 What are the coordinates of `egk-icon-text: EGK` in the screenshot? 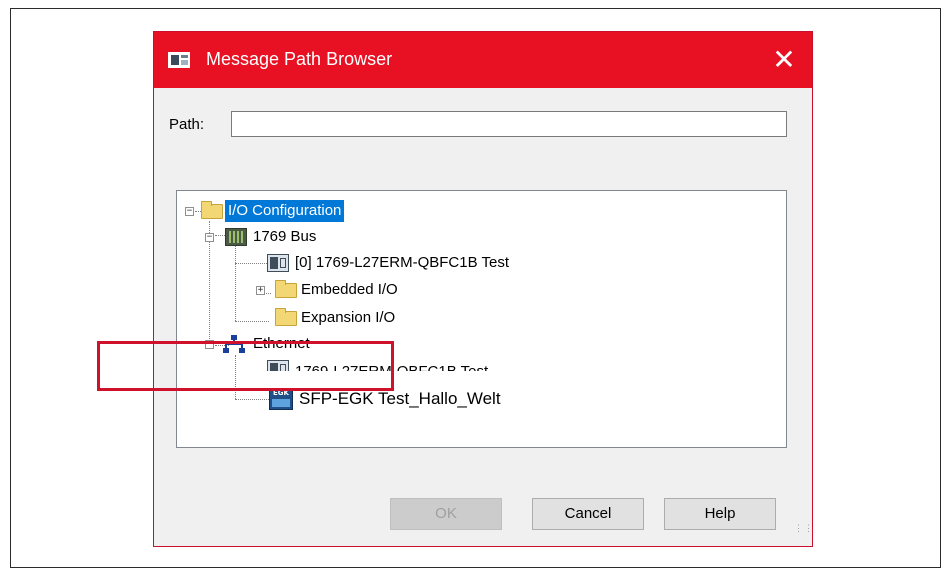 It's located at (281, 393).